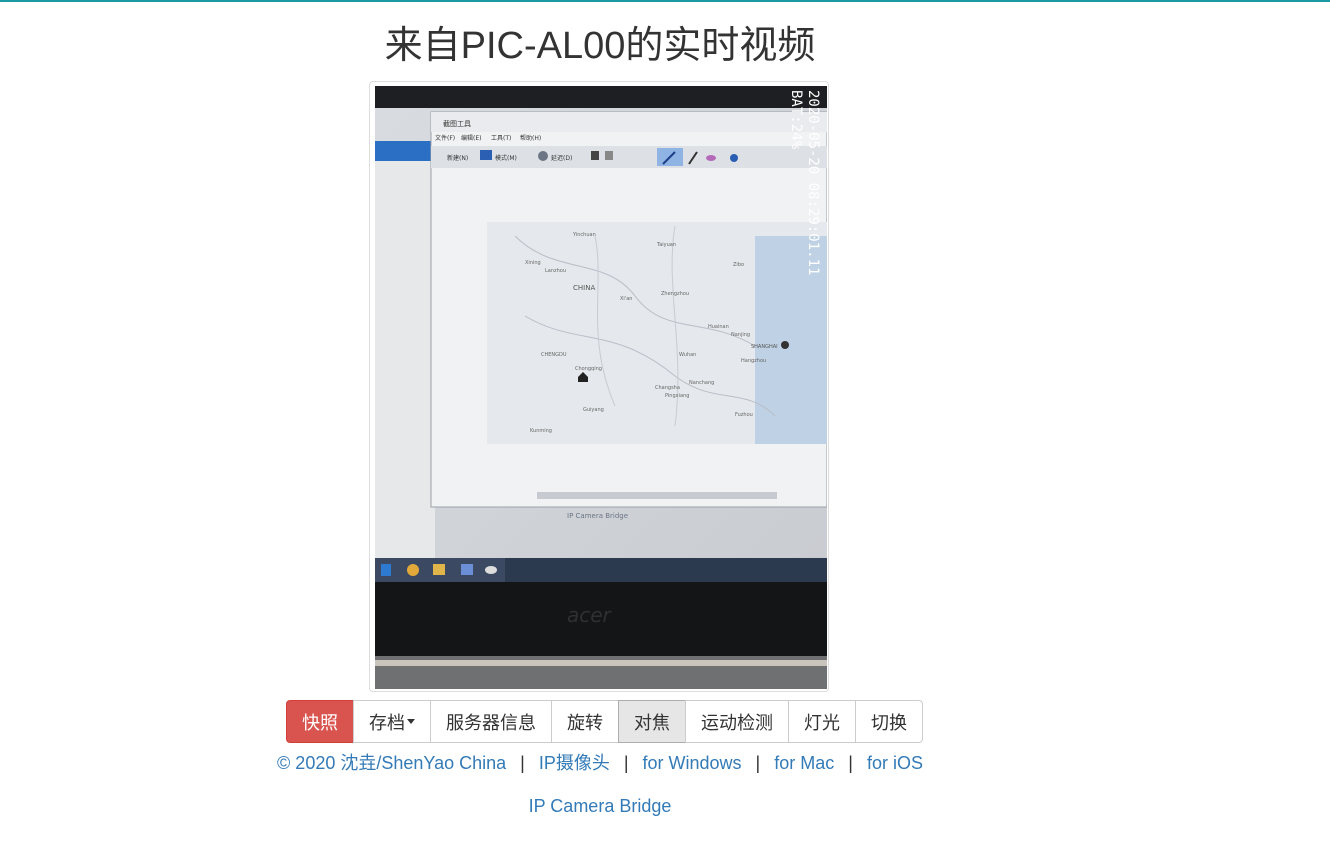 This screenshot has width=1330, height=855. I want to click on map-label: Lanzhou, so click(555, 271).